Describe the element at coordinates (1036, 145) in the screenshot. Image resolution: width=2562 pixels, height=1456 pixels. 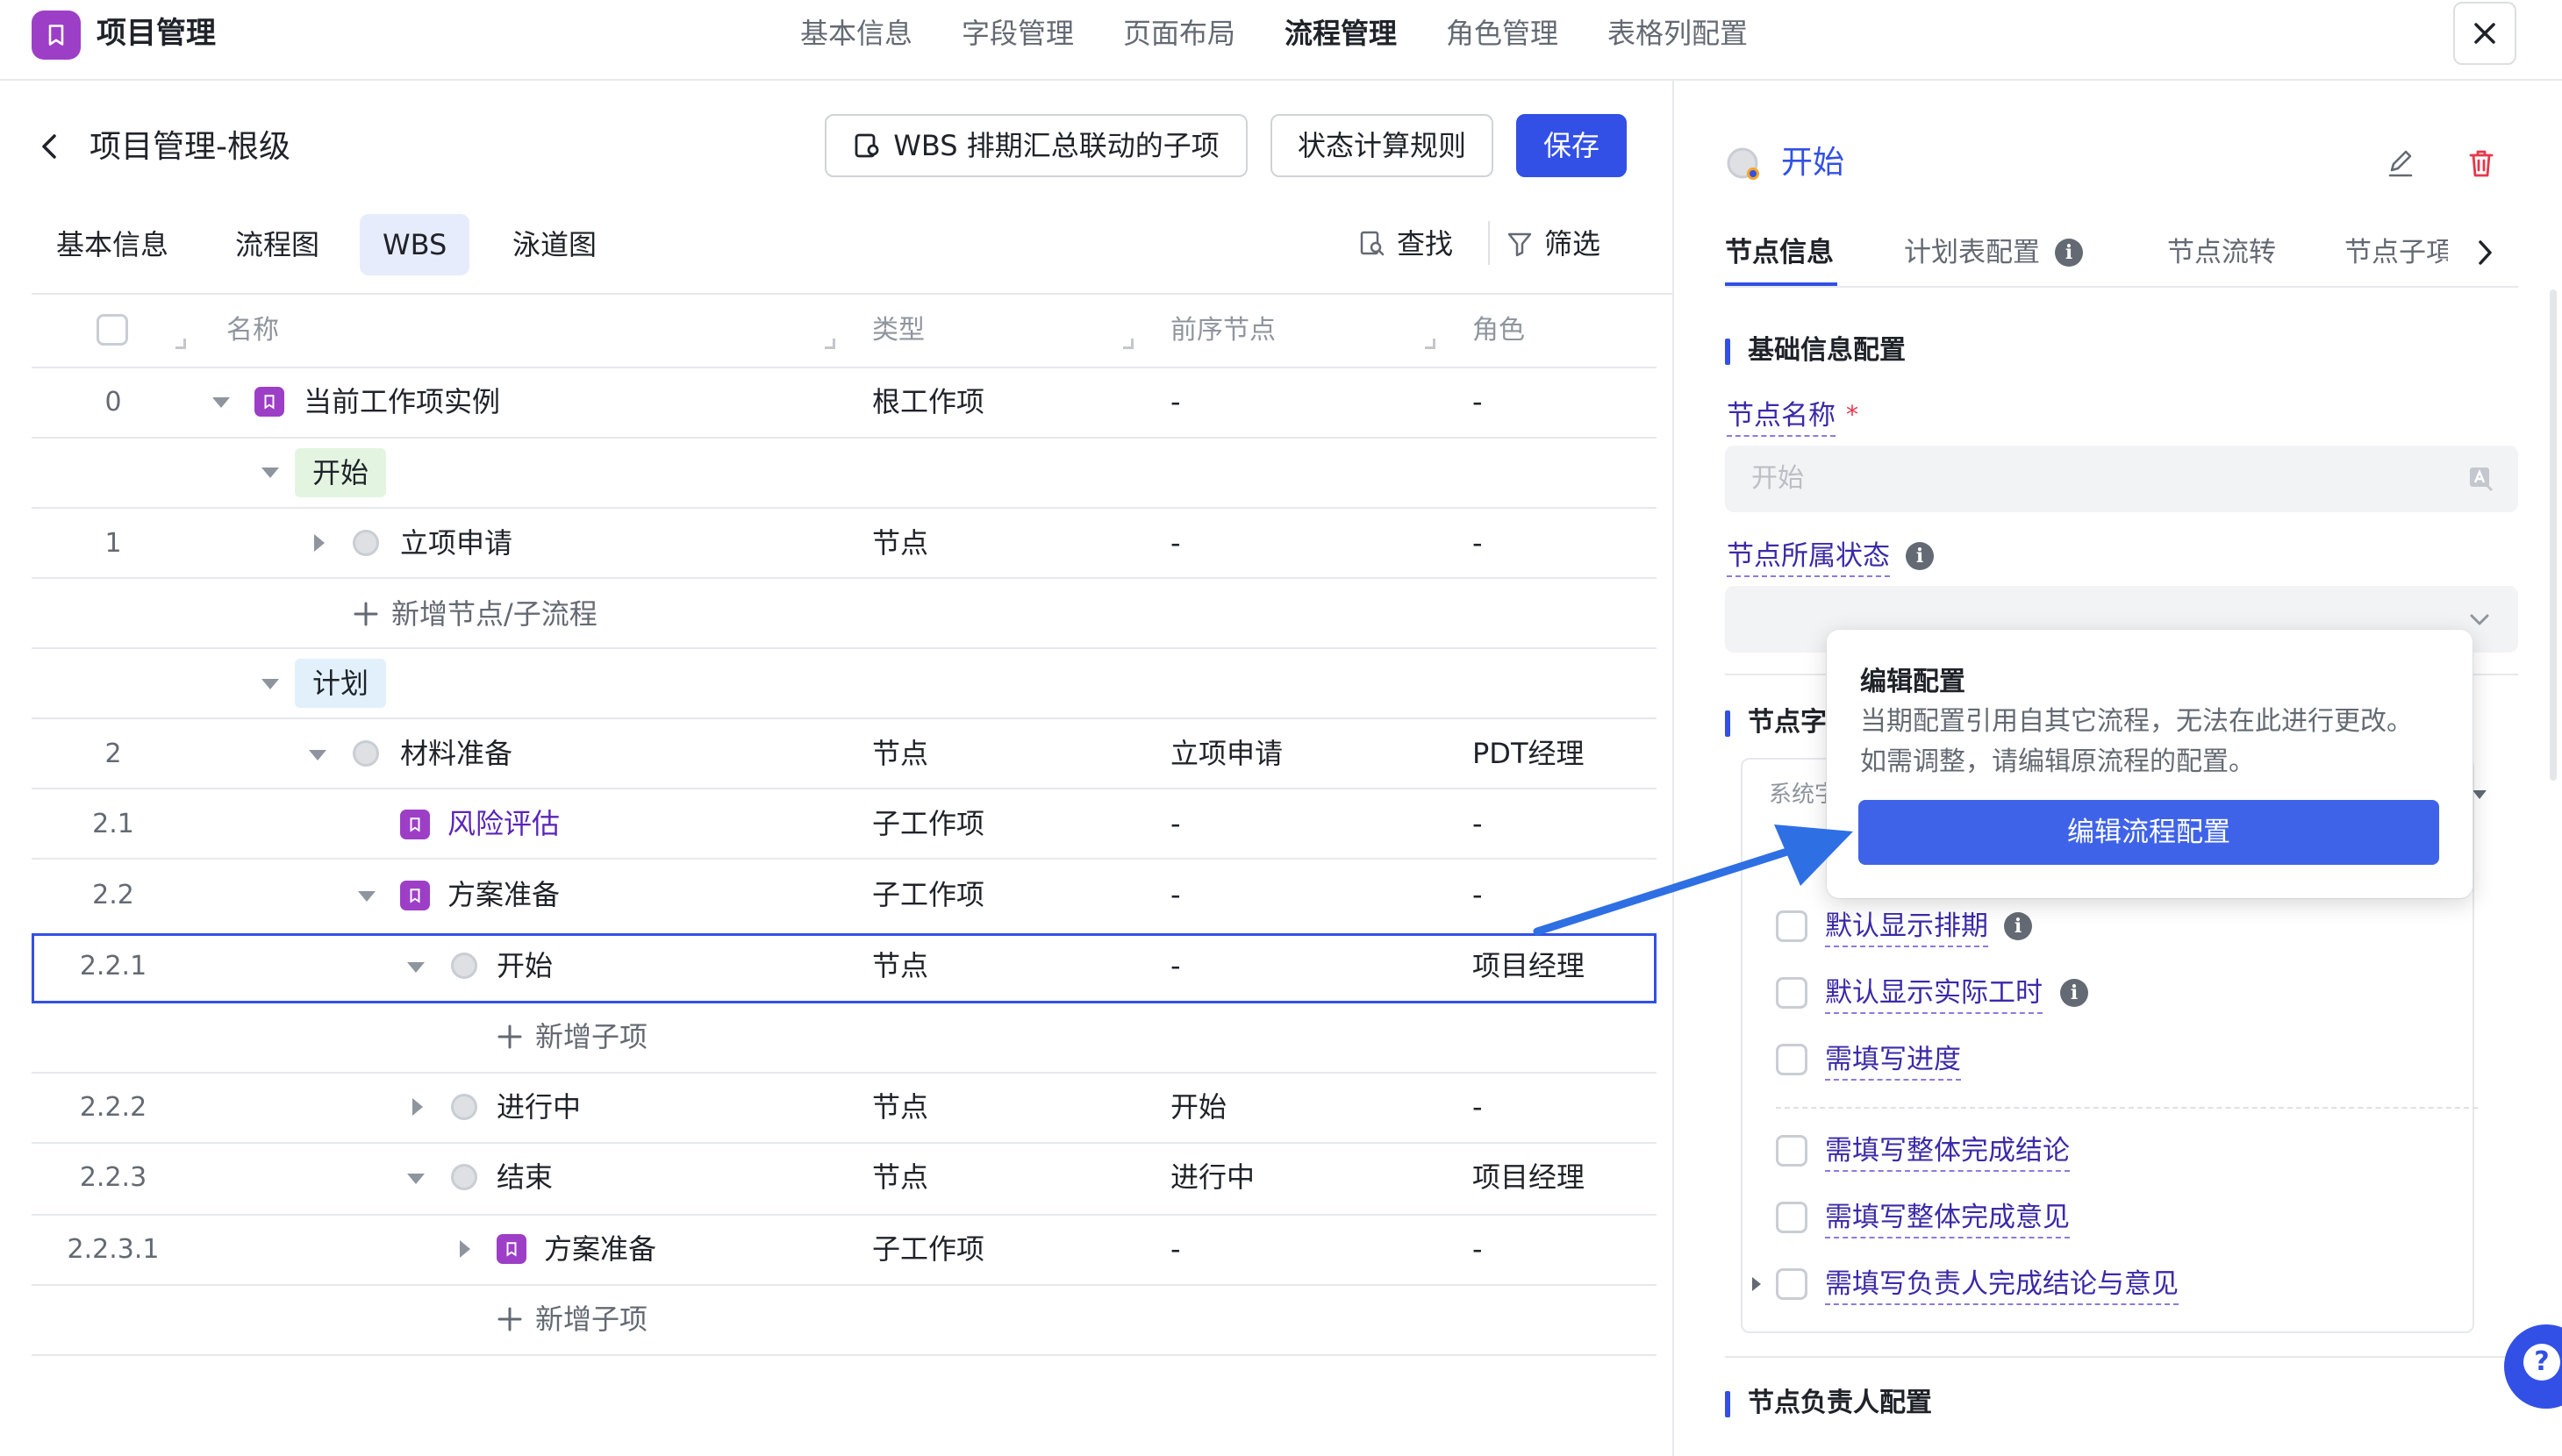
I see `wbs-linked-subitems-button: WBS 排期汇总联动的子项` at that location.